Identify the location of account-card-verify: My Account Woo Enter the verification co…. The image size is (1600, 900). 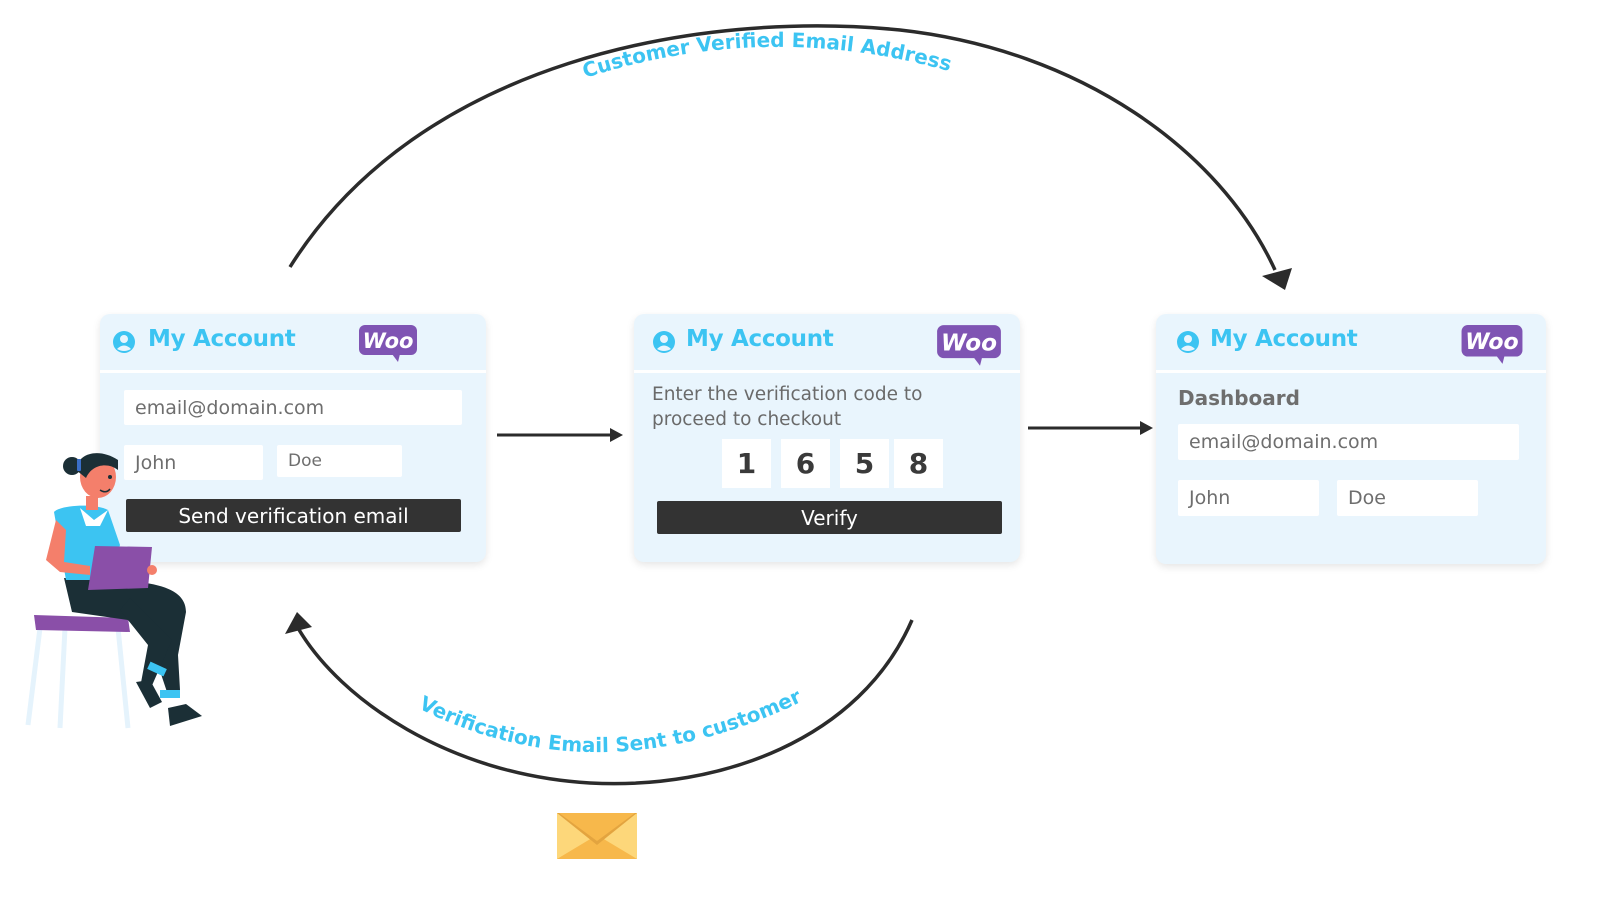
(827, 438).